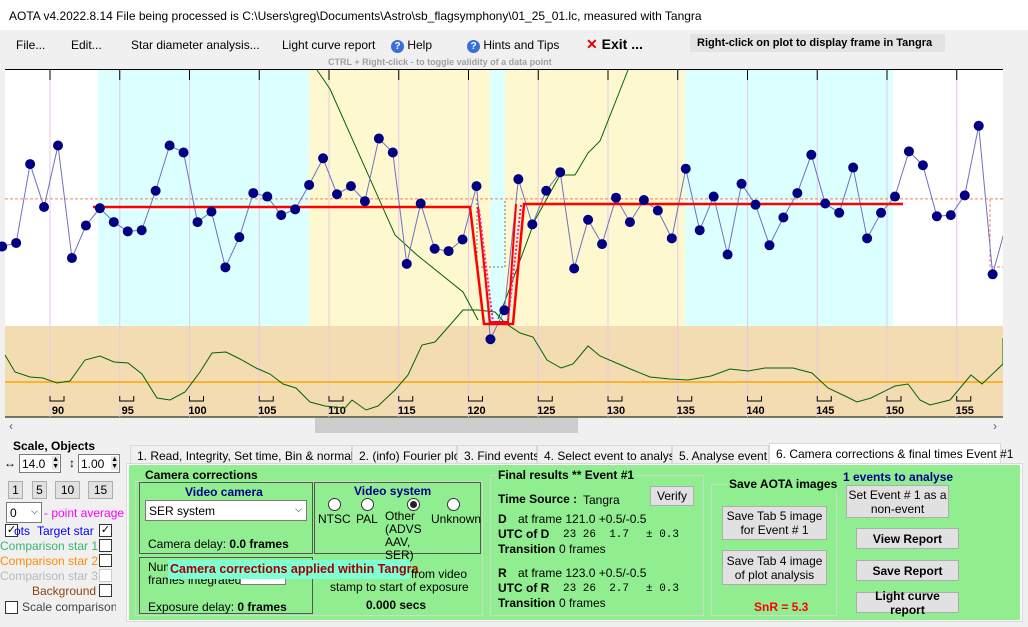 This screenshot has height=627, width=1028. I want to click on menu-light-curve-report: Light curve report, so click(328, 45).